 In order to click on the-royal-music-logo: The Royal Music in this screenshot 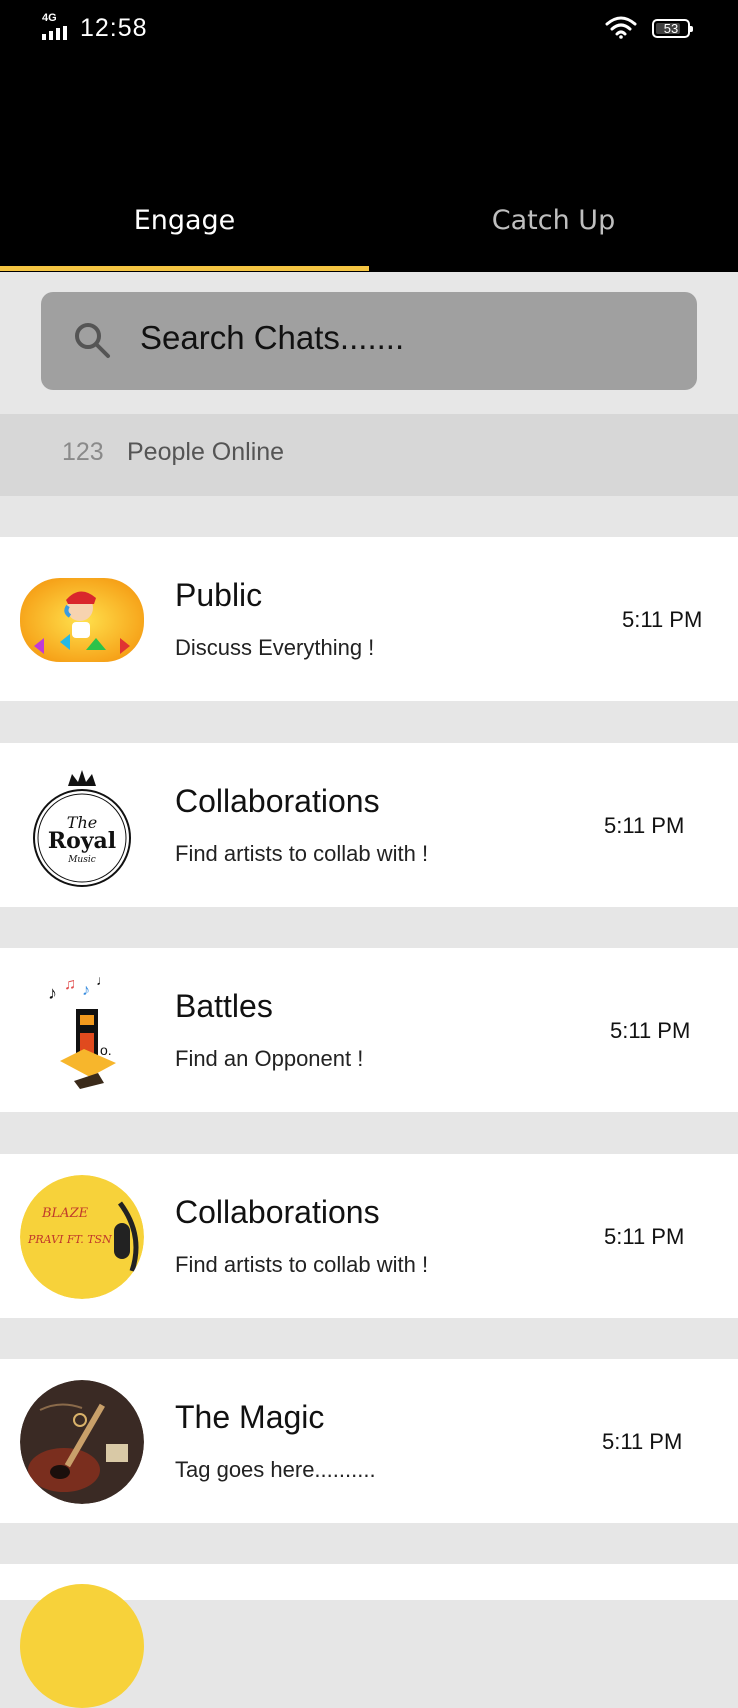, I will do `click(82, 826)`.